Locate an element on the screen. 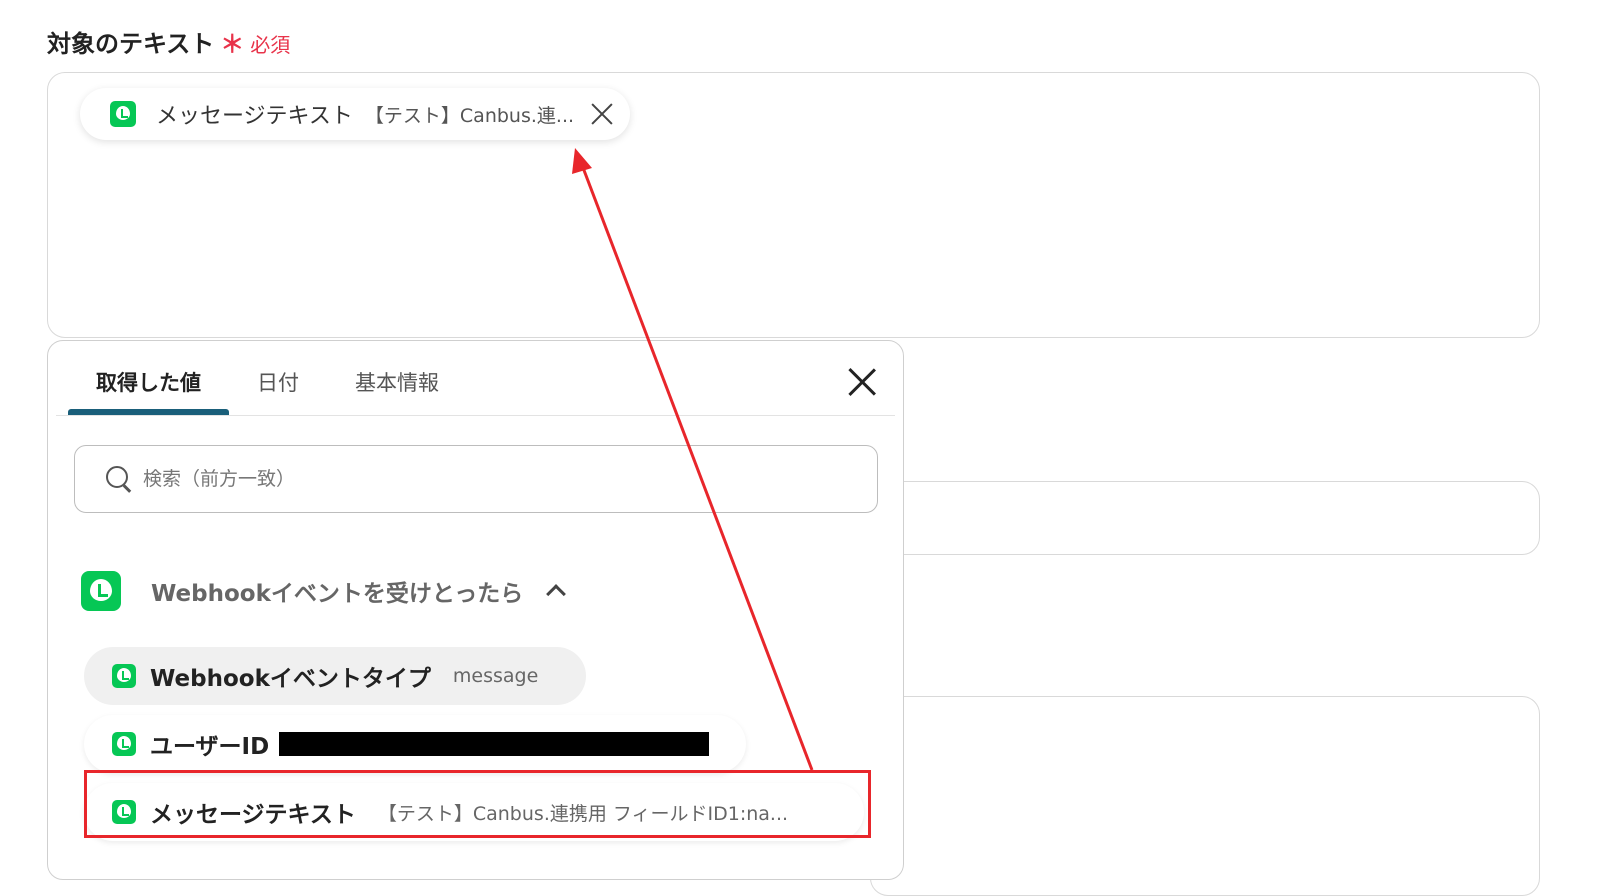  tab-basic-info: 基本情報 is located at coordinates (397, 378).